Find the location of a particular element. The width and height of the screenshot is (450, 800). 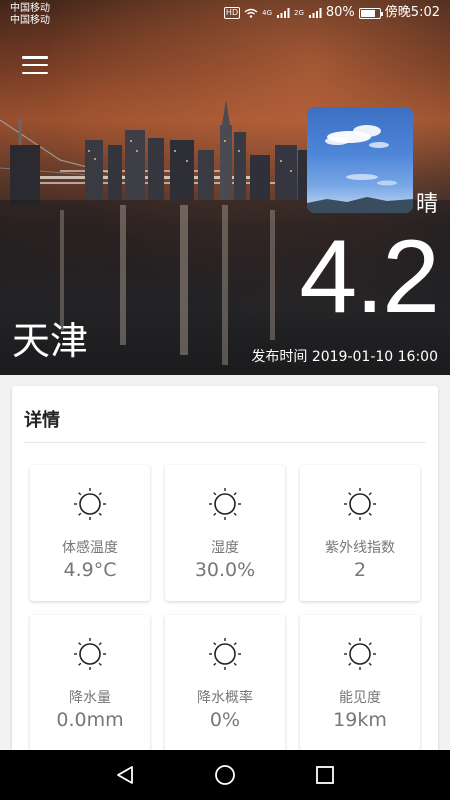

detail-item-precipitation: 降水量 0.0mm is located at coordinates (90, 683).